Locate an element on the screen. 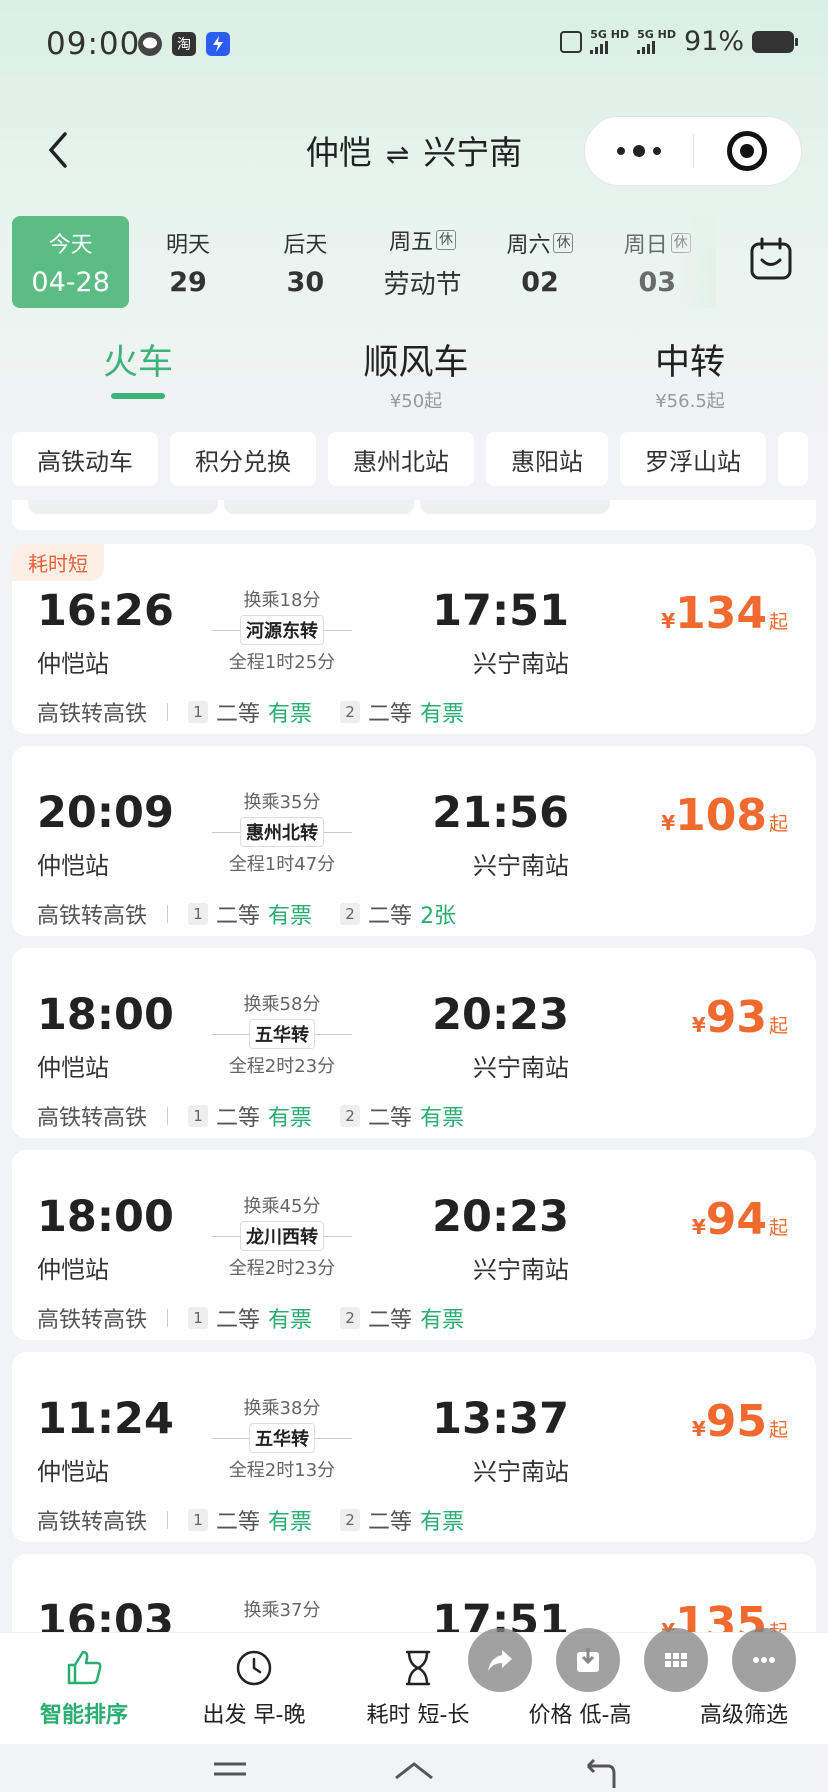 The height and width of the screenshot is (1792, 828). departure-time: 20:09 is located at coordinates (105, 813).